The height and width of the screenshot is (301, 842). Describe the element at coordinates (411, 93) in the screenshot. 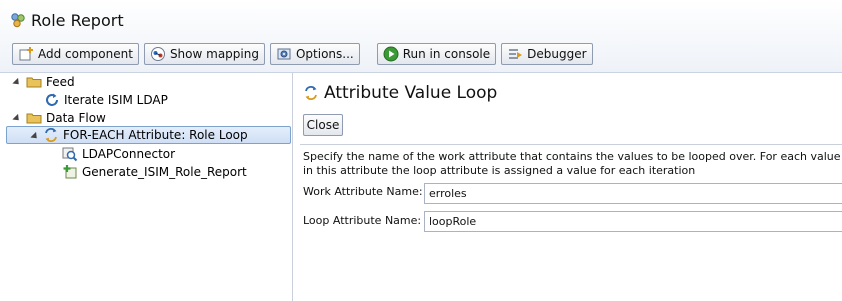

I see `detail-title-text: Attribute Value Loop` at that location.